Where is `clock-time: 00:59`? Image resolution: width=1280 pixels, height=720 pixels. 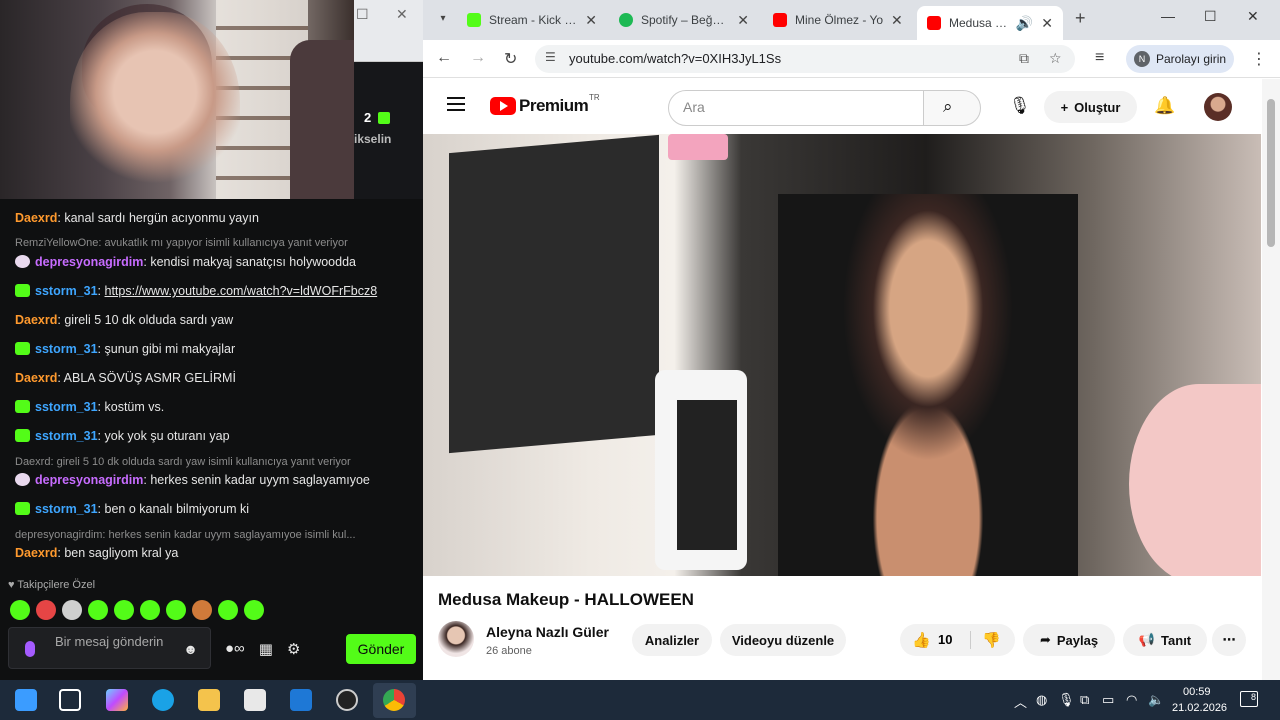 clock-time: 00:59 is located at coordinates (1197, 692).